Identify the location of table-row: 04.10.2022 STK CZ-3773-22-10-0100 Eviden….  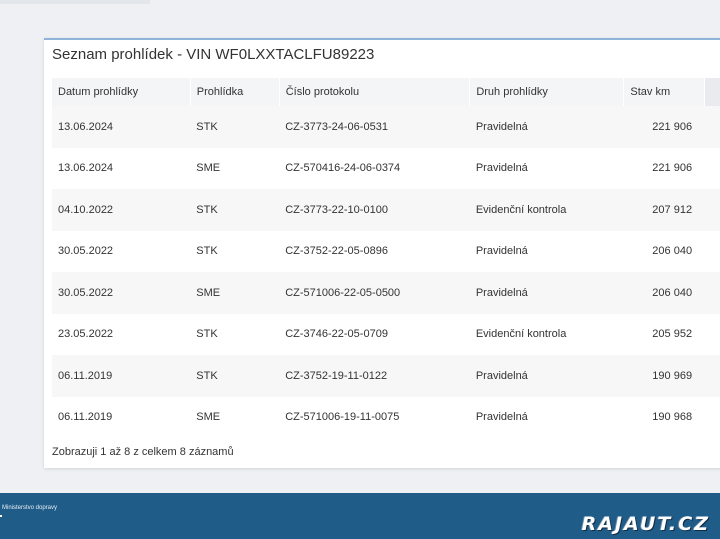
(386, 210).